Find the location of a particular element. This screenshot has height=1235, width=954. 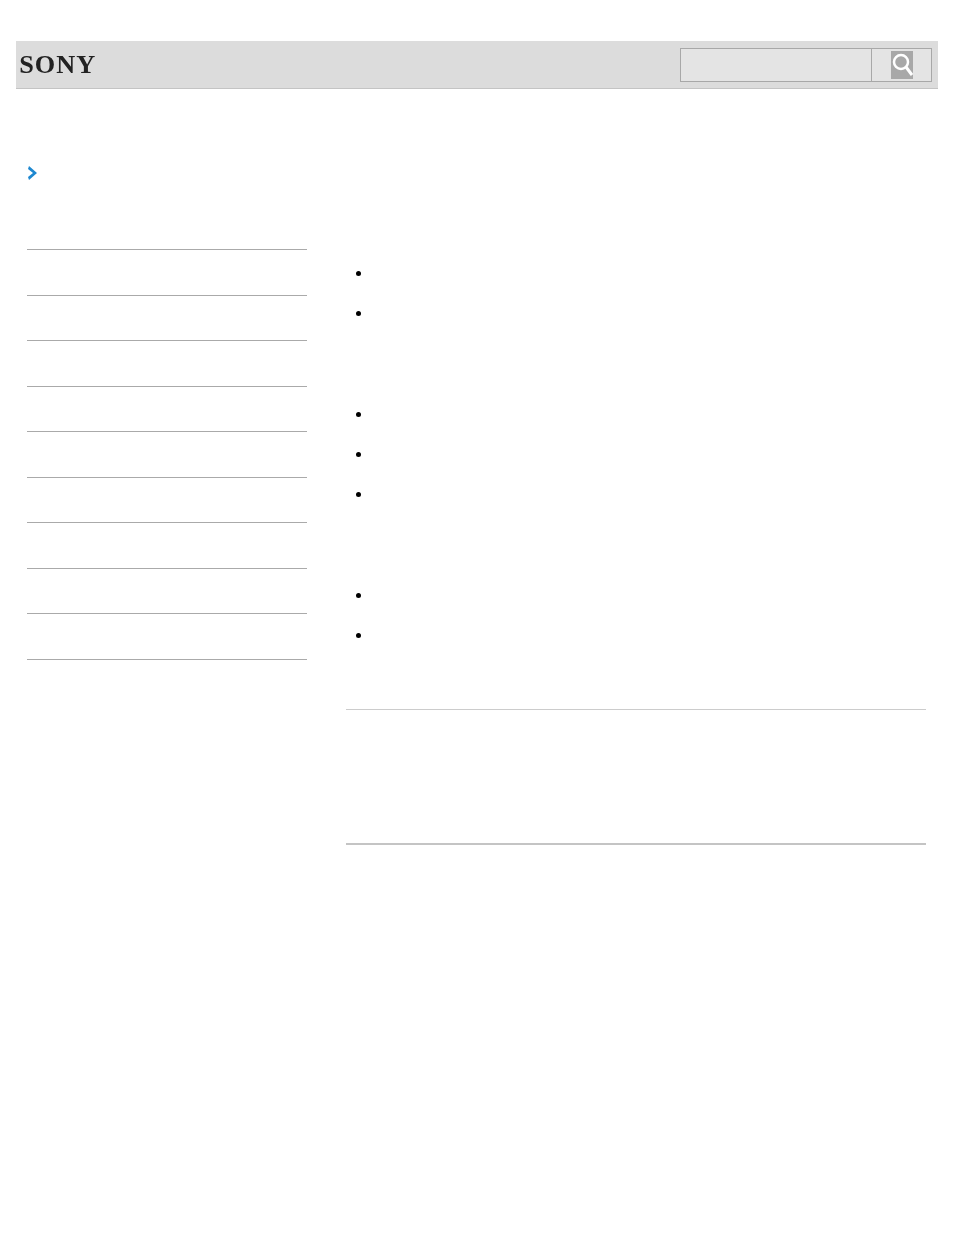

logo: SONY is located at coordinates (58, 64).